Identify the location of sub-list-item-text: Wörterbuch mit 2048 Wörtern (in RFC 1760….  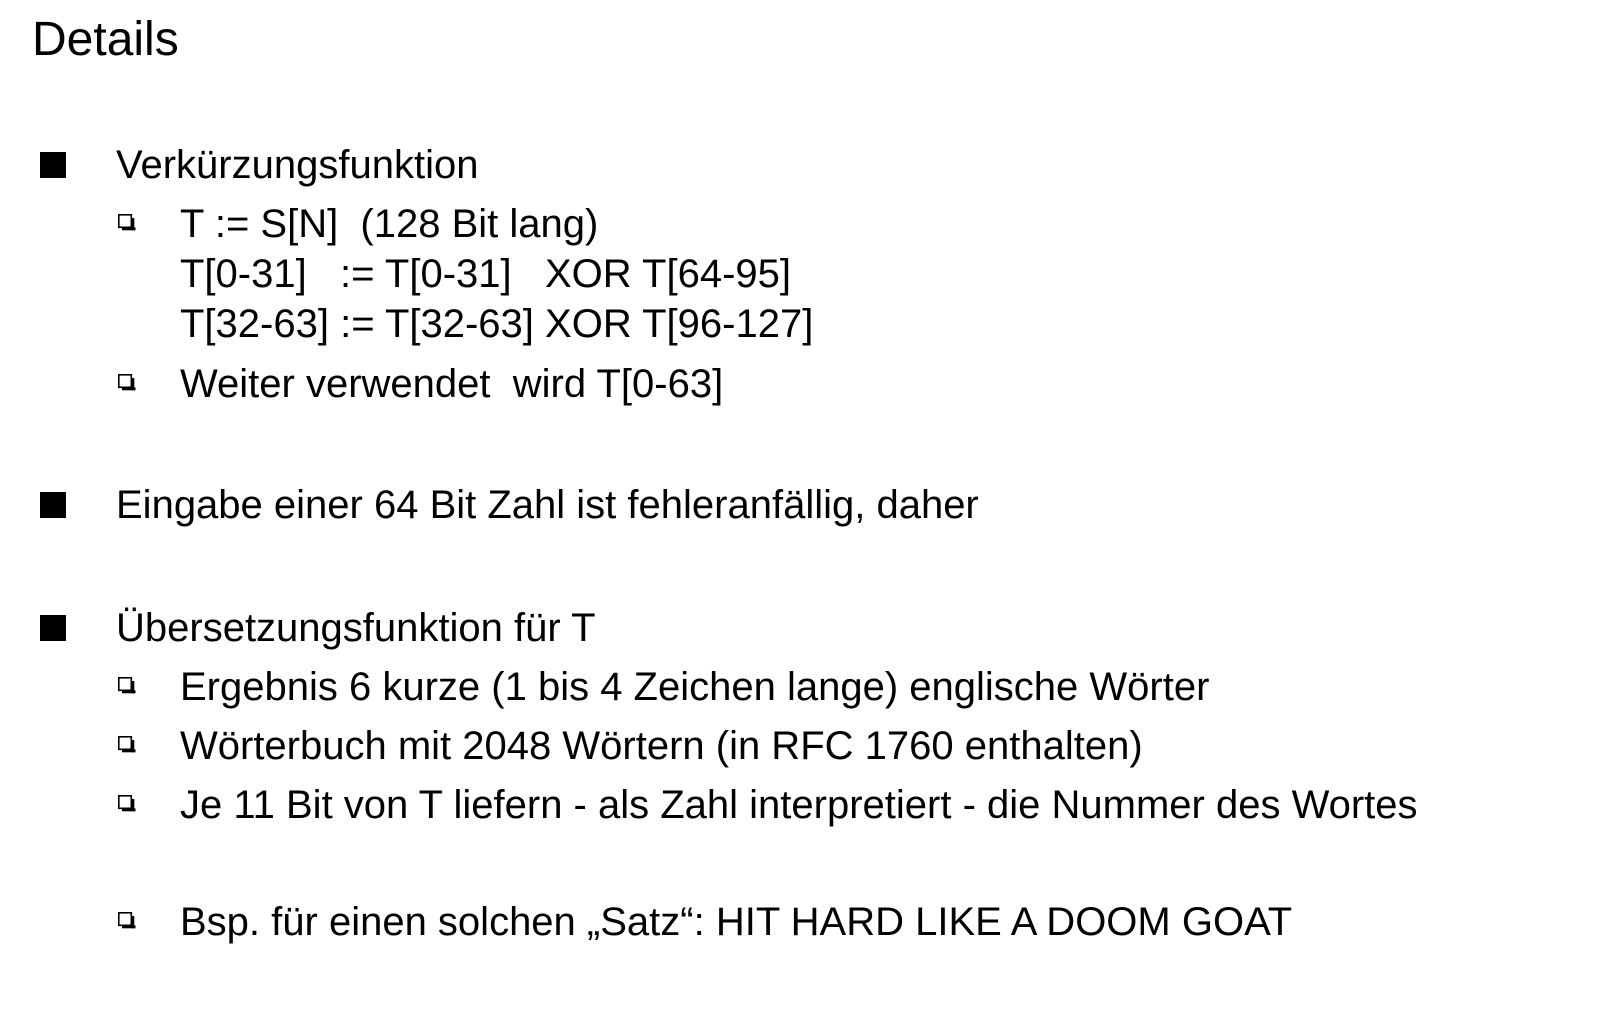
(661, 746).